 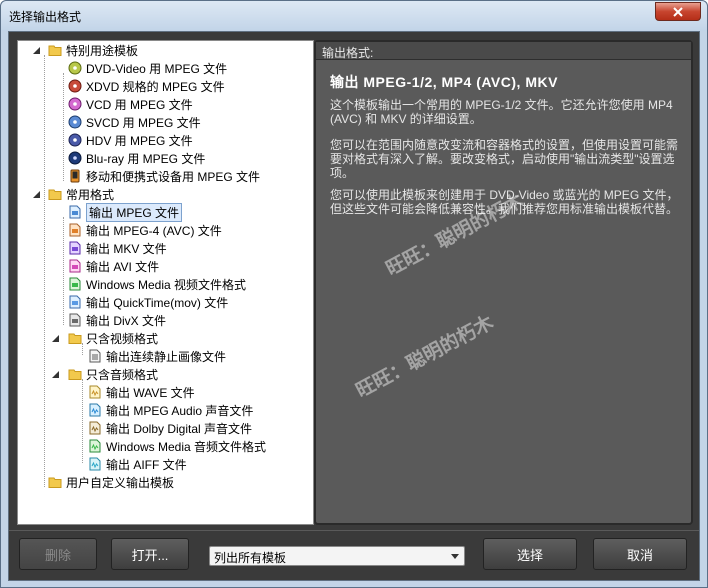 I want to click on tree-item-aiff: 输出 AIFF 文件, so click(x=137, y=464).